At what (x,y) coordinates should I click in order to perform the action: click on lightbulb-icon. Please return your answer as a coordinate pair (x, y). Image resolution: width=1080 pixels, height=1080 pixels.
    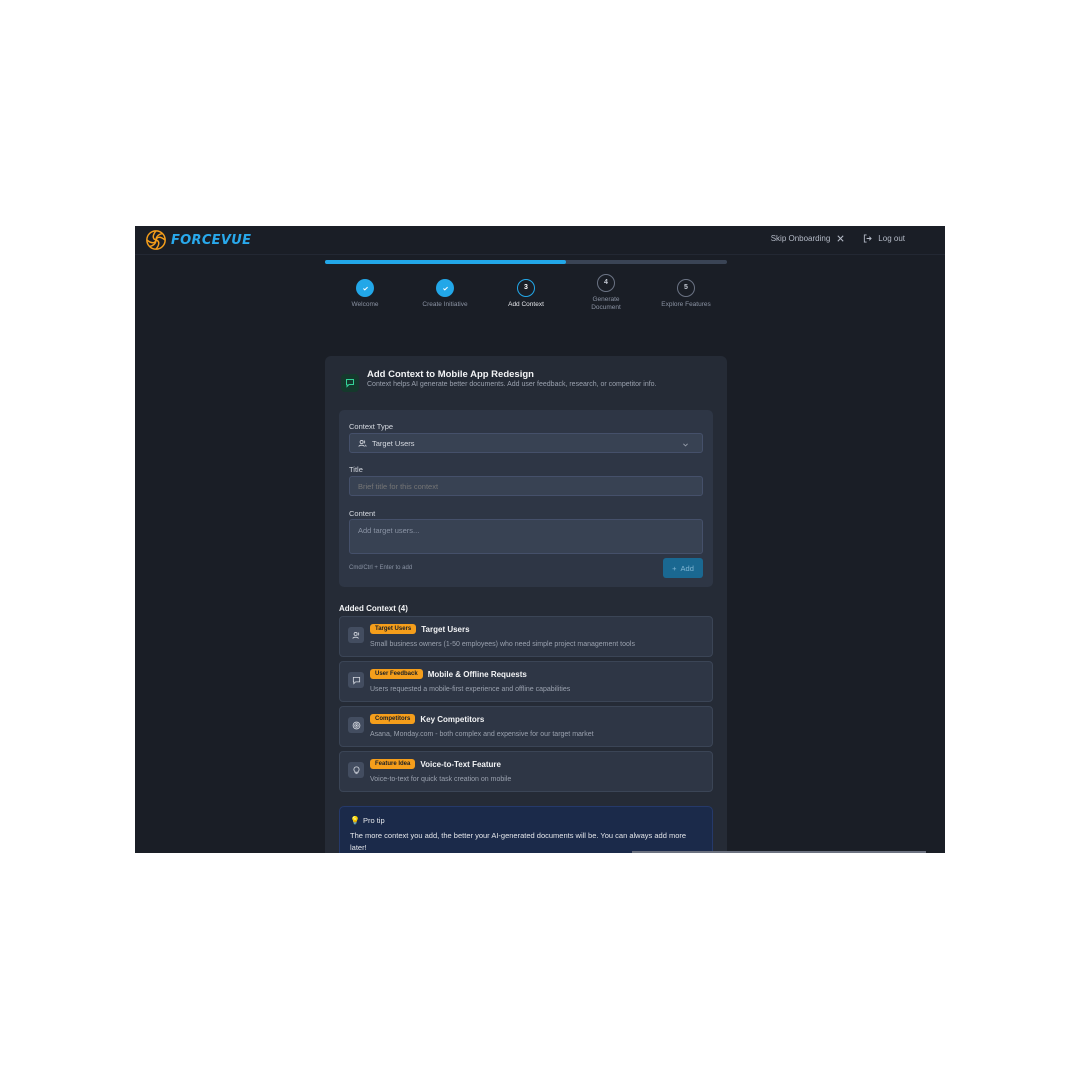
    Looking at the image, I should click on (356, 770).